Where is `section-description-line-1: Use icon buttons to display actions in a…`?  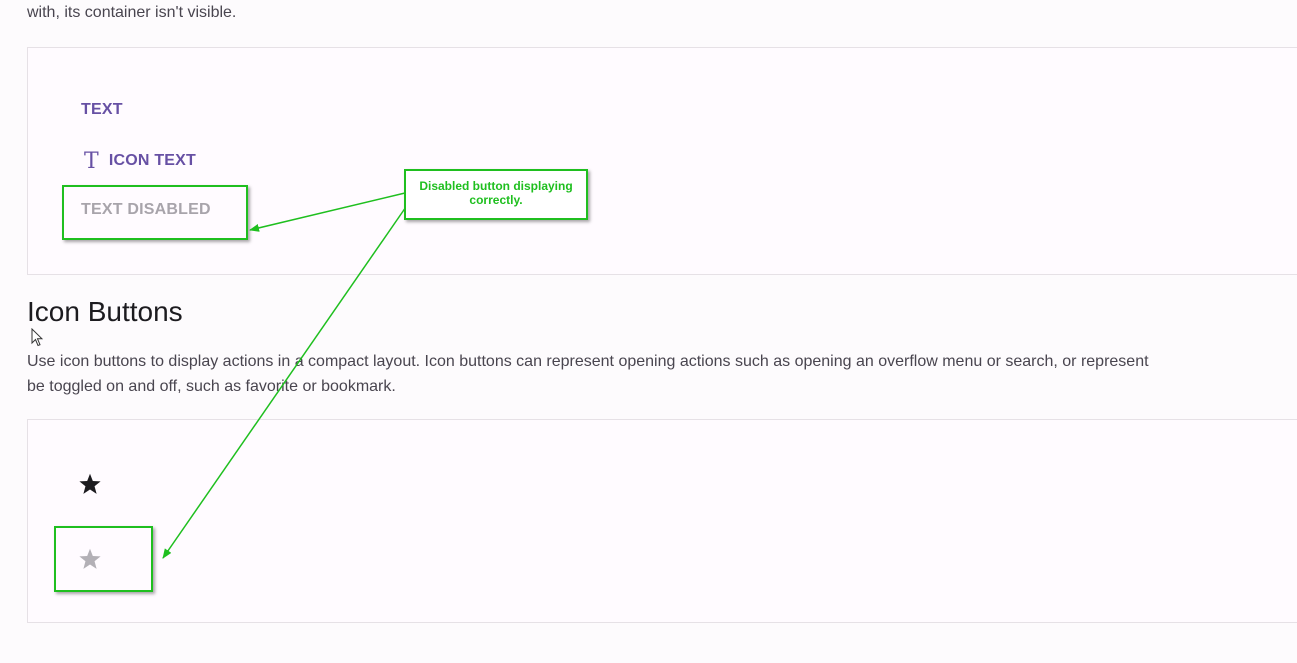
section-description-line-1: Use icon buttons to display actions in a… is located at coordinates (588, 361).